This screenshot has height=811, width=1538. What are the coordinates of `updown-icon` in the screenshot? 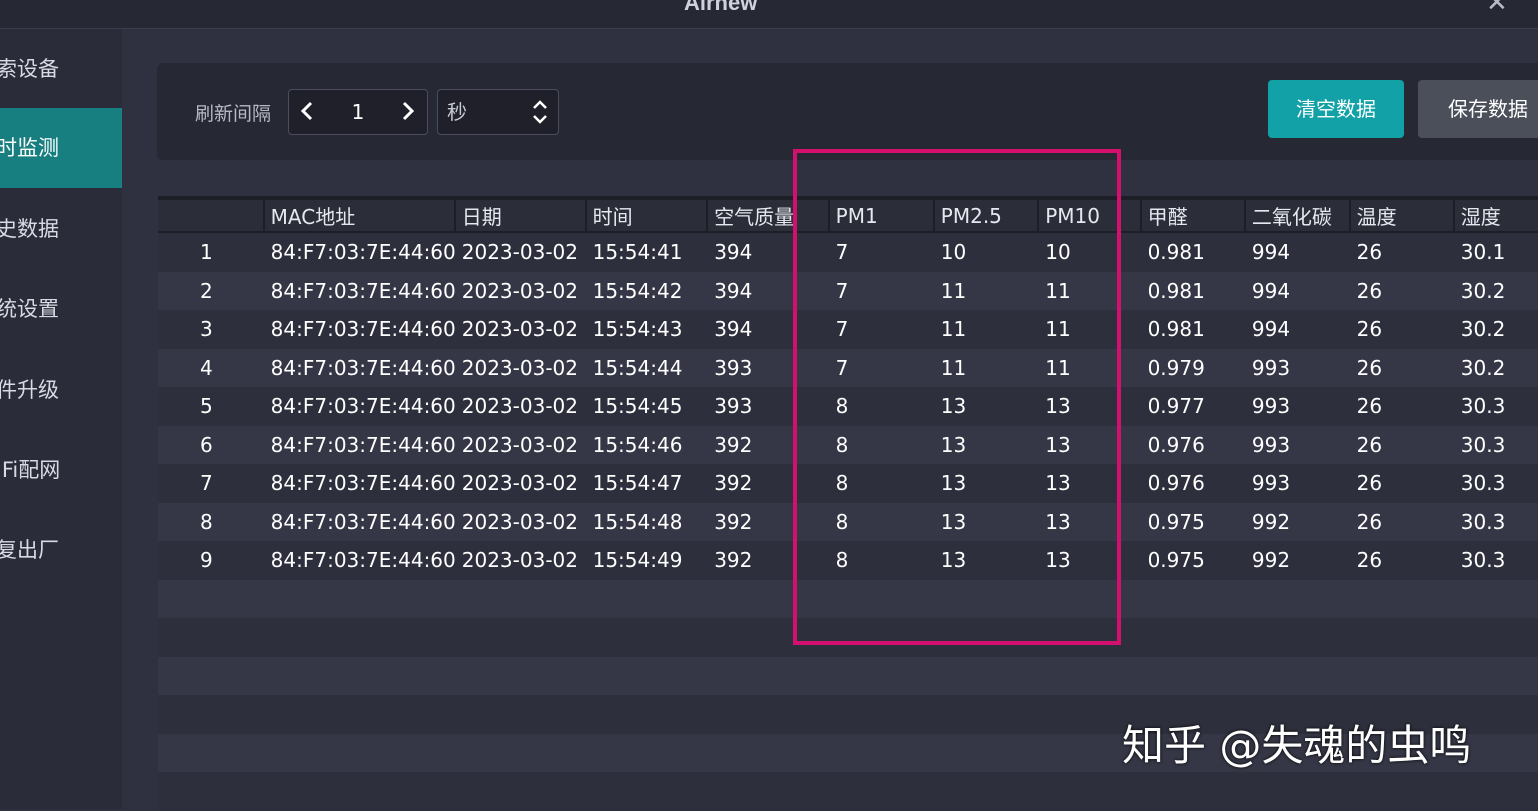 It's located at (540, 112).